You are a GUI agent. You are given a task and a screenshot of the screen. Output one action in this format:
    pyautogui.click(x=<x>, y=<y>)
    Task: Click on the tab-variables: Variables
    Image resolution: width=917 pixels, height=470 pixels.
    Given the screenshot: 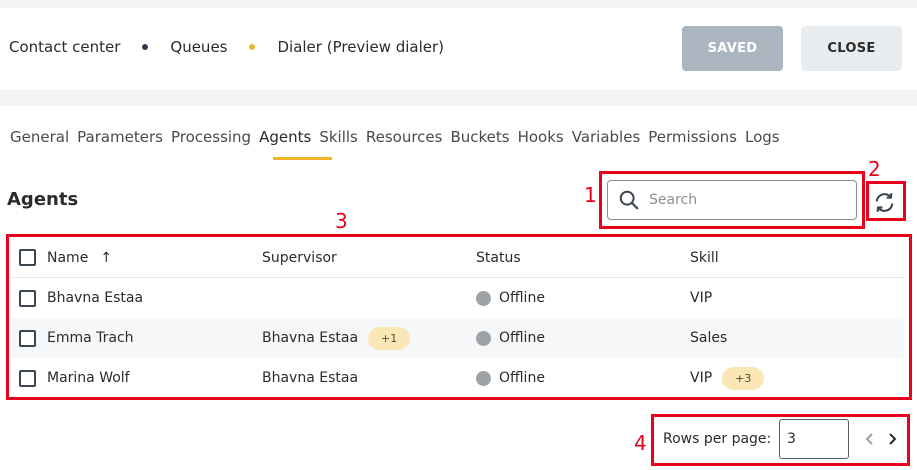 What is the action you would take?
    pyautogui.click(x=606, y=137)
    